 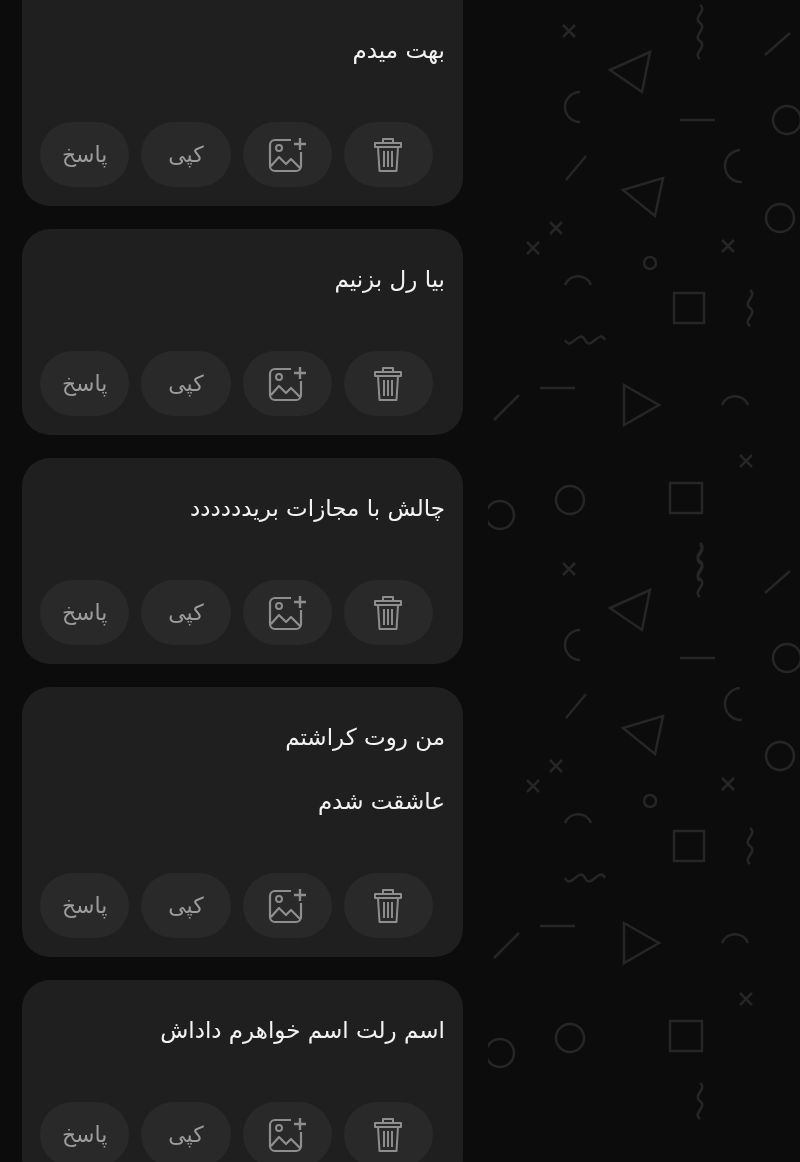 What do you see at coordinates (381, 802) in the screenshot?
I see `message-text: عاشقت شدم` at bounding box center [381, 802].